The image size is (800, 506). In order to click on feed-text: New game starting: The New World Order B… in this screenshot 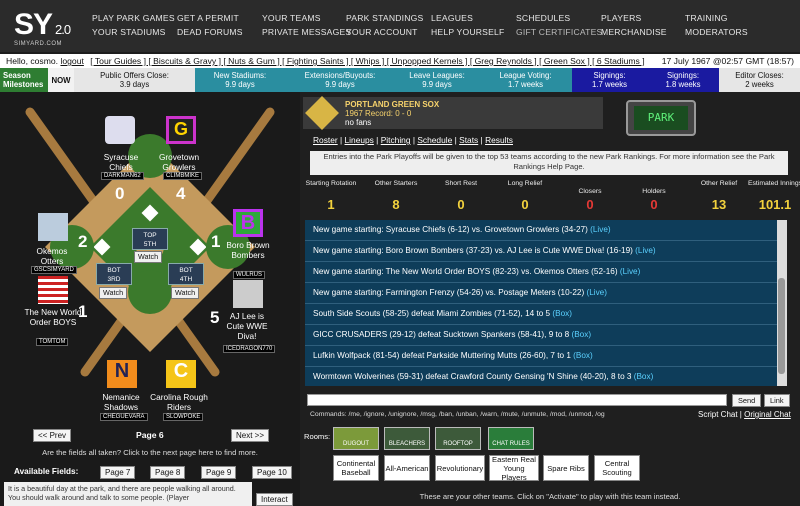, I will do `click(465, 271)`.